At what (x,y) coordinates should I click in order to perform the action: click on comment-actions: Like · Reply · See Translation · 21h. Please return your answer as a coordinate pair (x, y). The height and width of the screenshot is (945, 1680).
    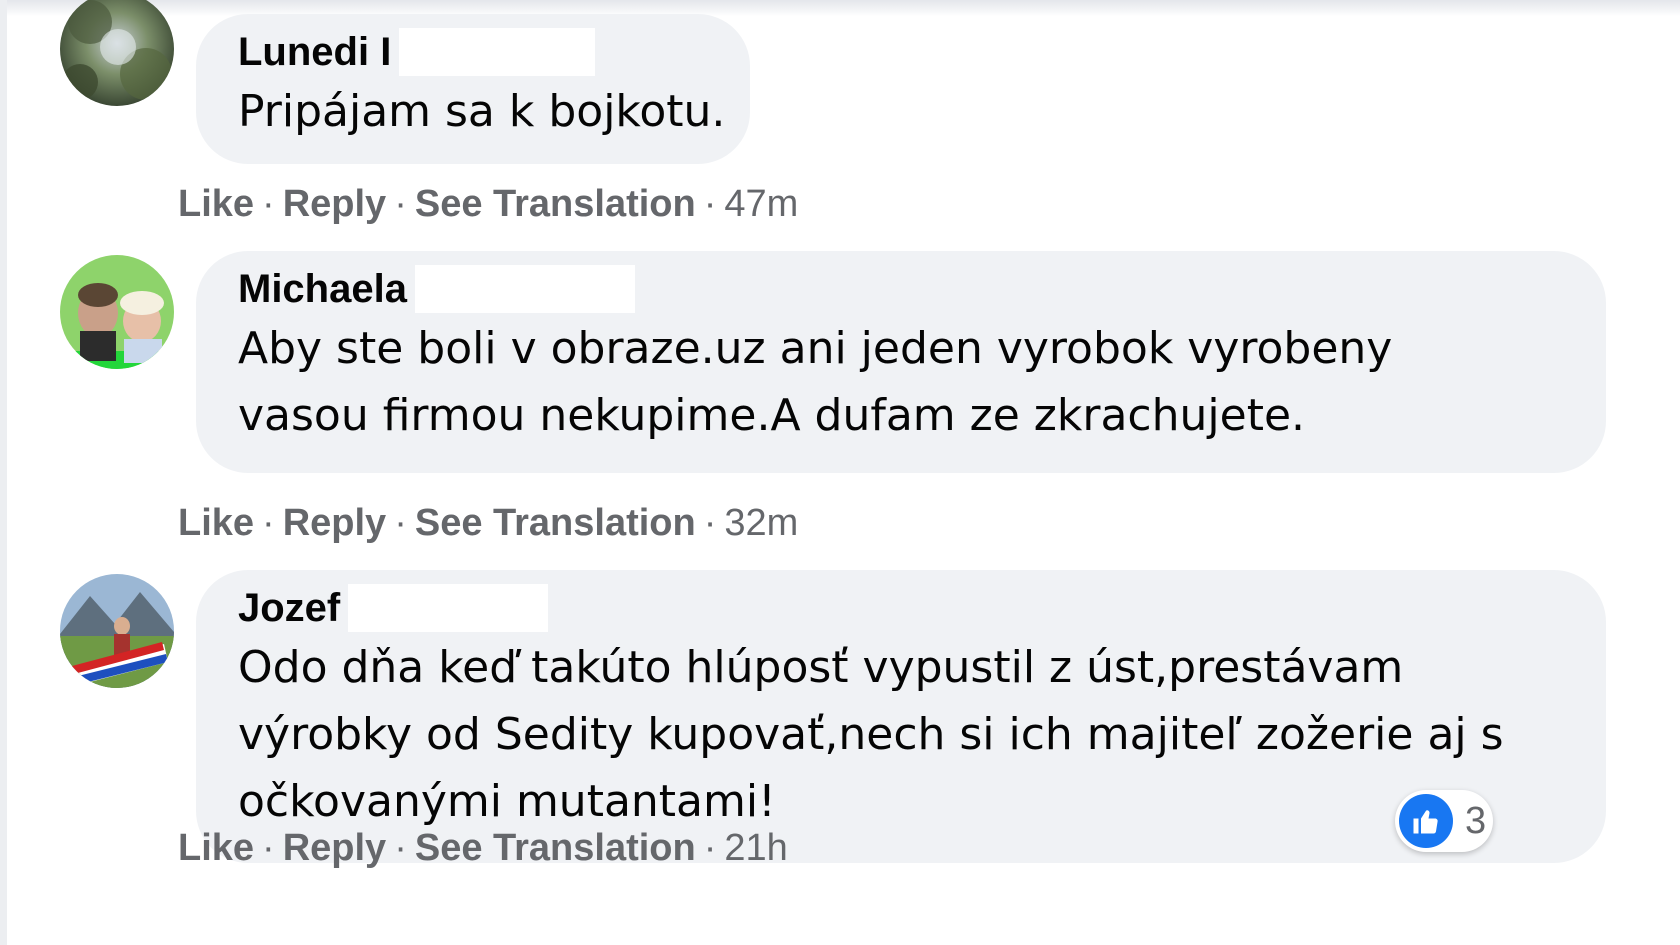
    Looking at the image, I should click on (483, 848).